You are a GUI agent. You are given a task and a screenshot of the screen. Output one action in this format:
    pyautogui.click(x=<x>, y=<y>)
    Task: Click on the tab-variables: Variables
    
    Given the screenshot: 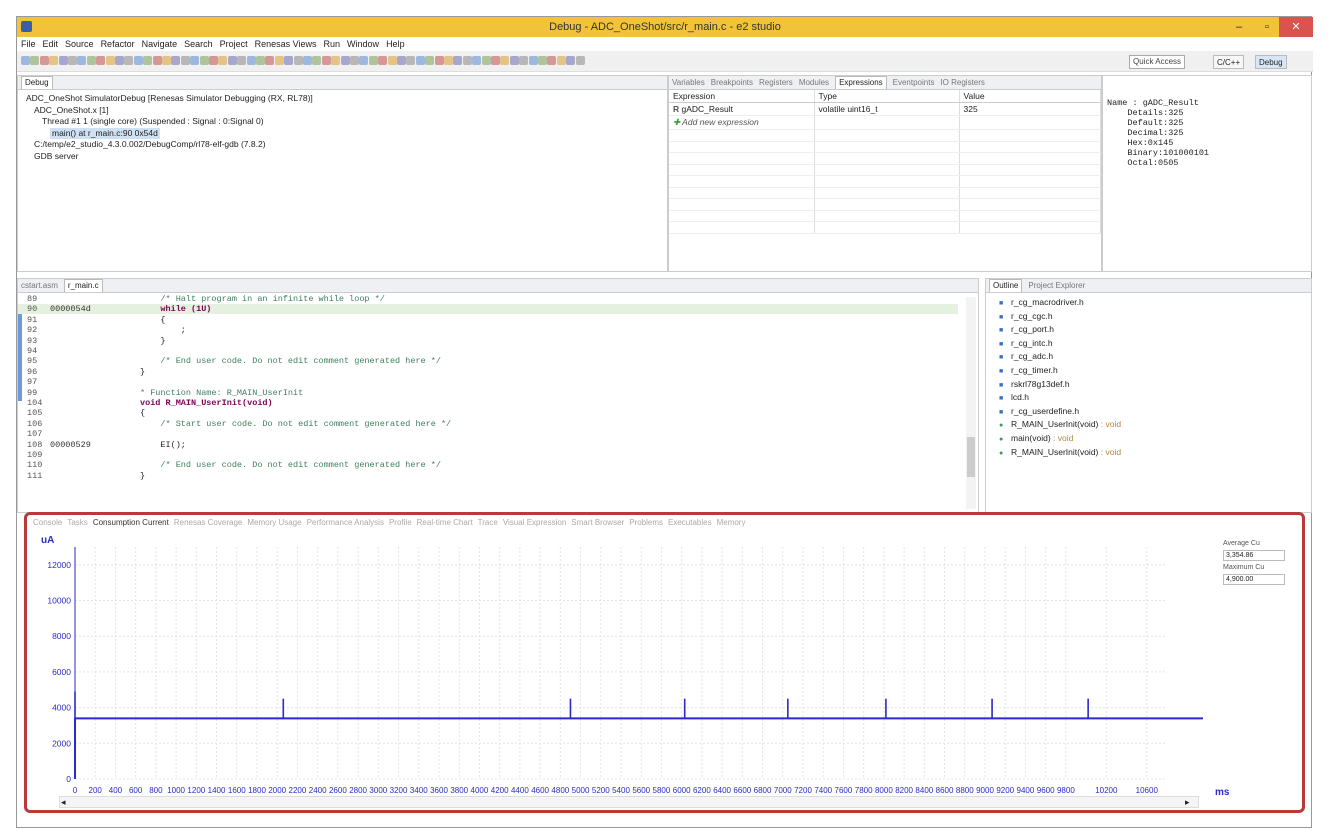 What is the action you would take?
    pyautogui.click(x=688, y=82)
    